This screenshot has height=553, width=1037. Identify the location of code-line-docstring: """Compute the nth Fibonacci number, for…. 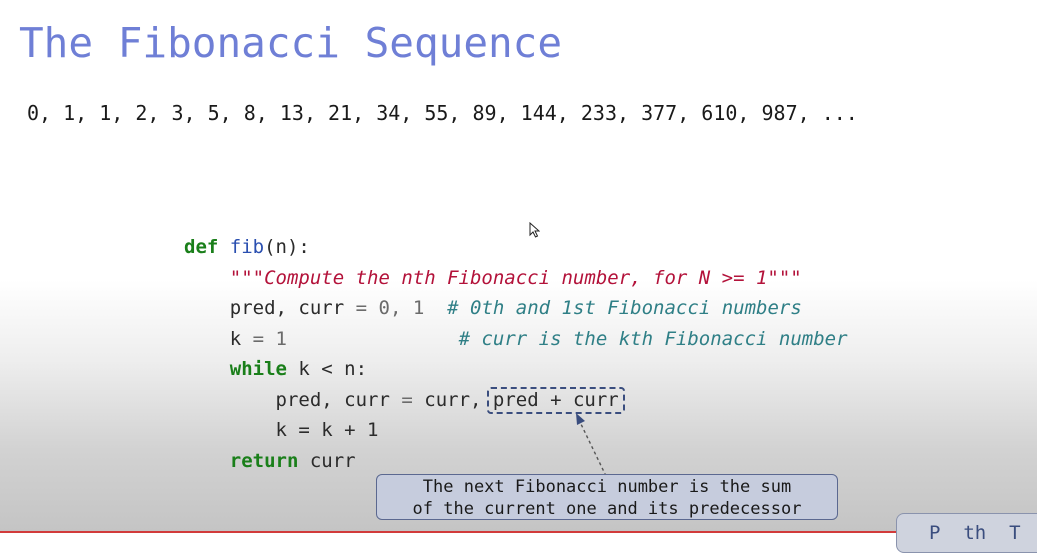
(516, 278).